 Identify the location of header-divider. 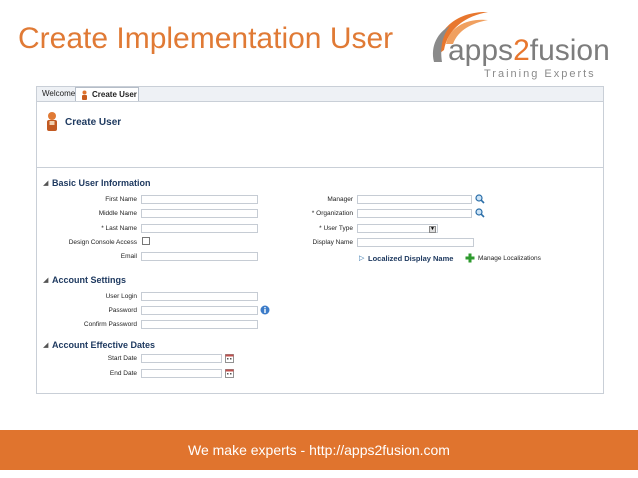
(320, 167).